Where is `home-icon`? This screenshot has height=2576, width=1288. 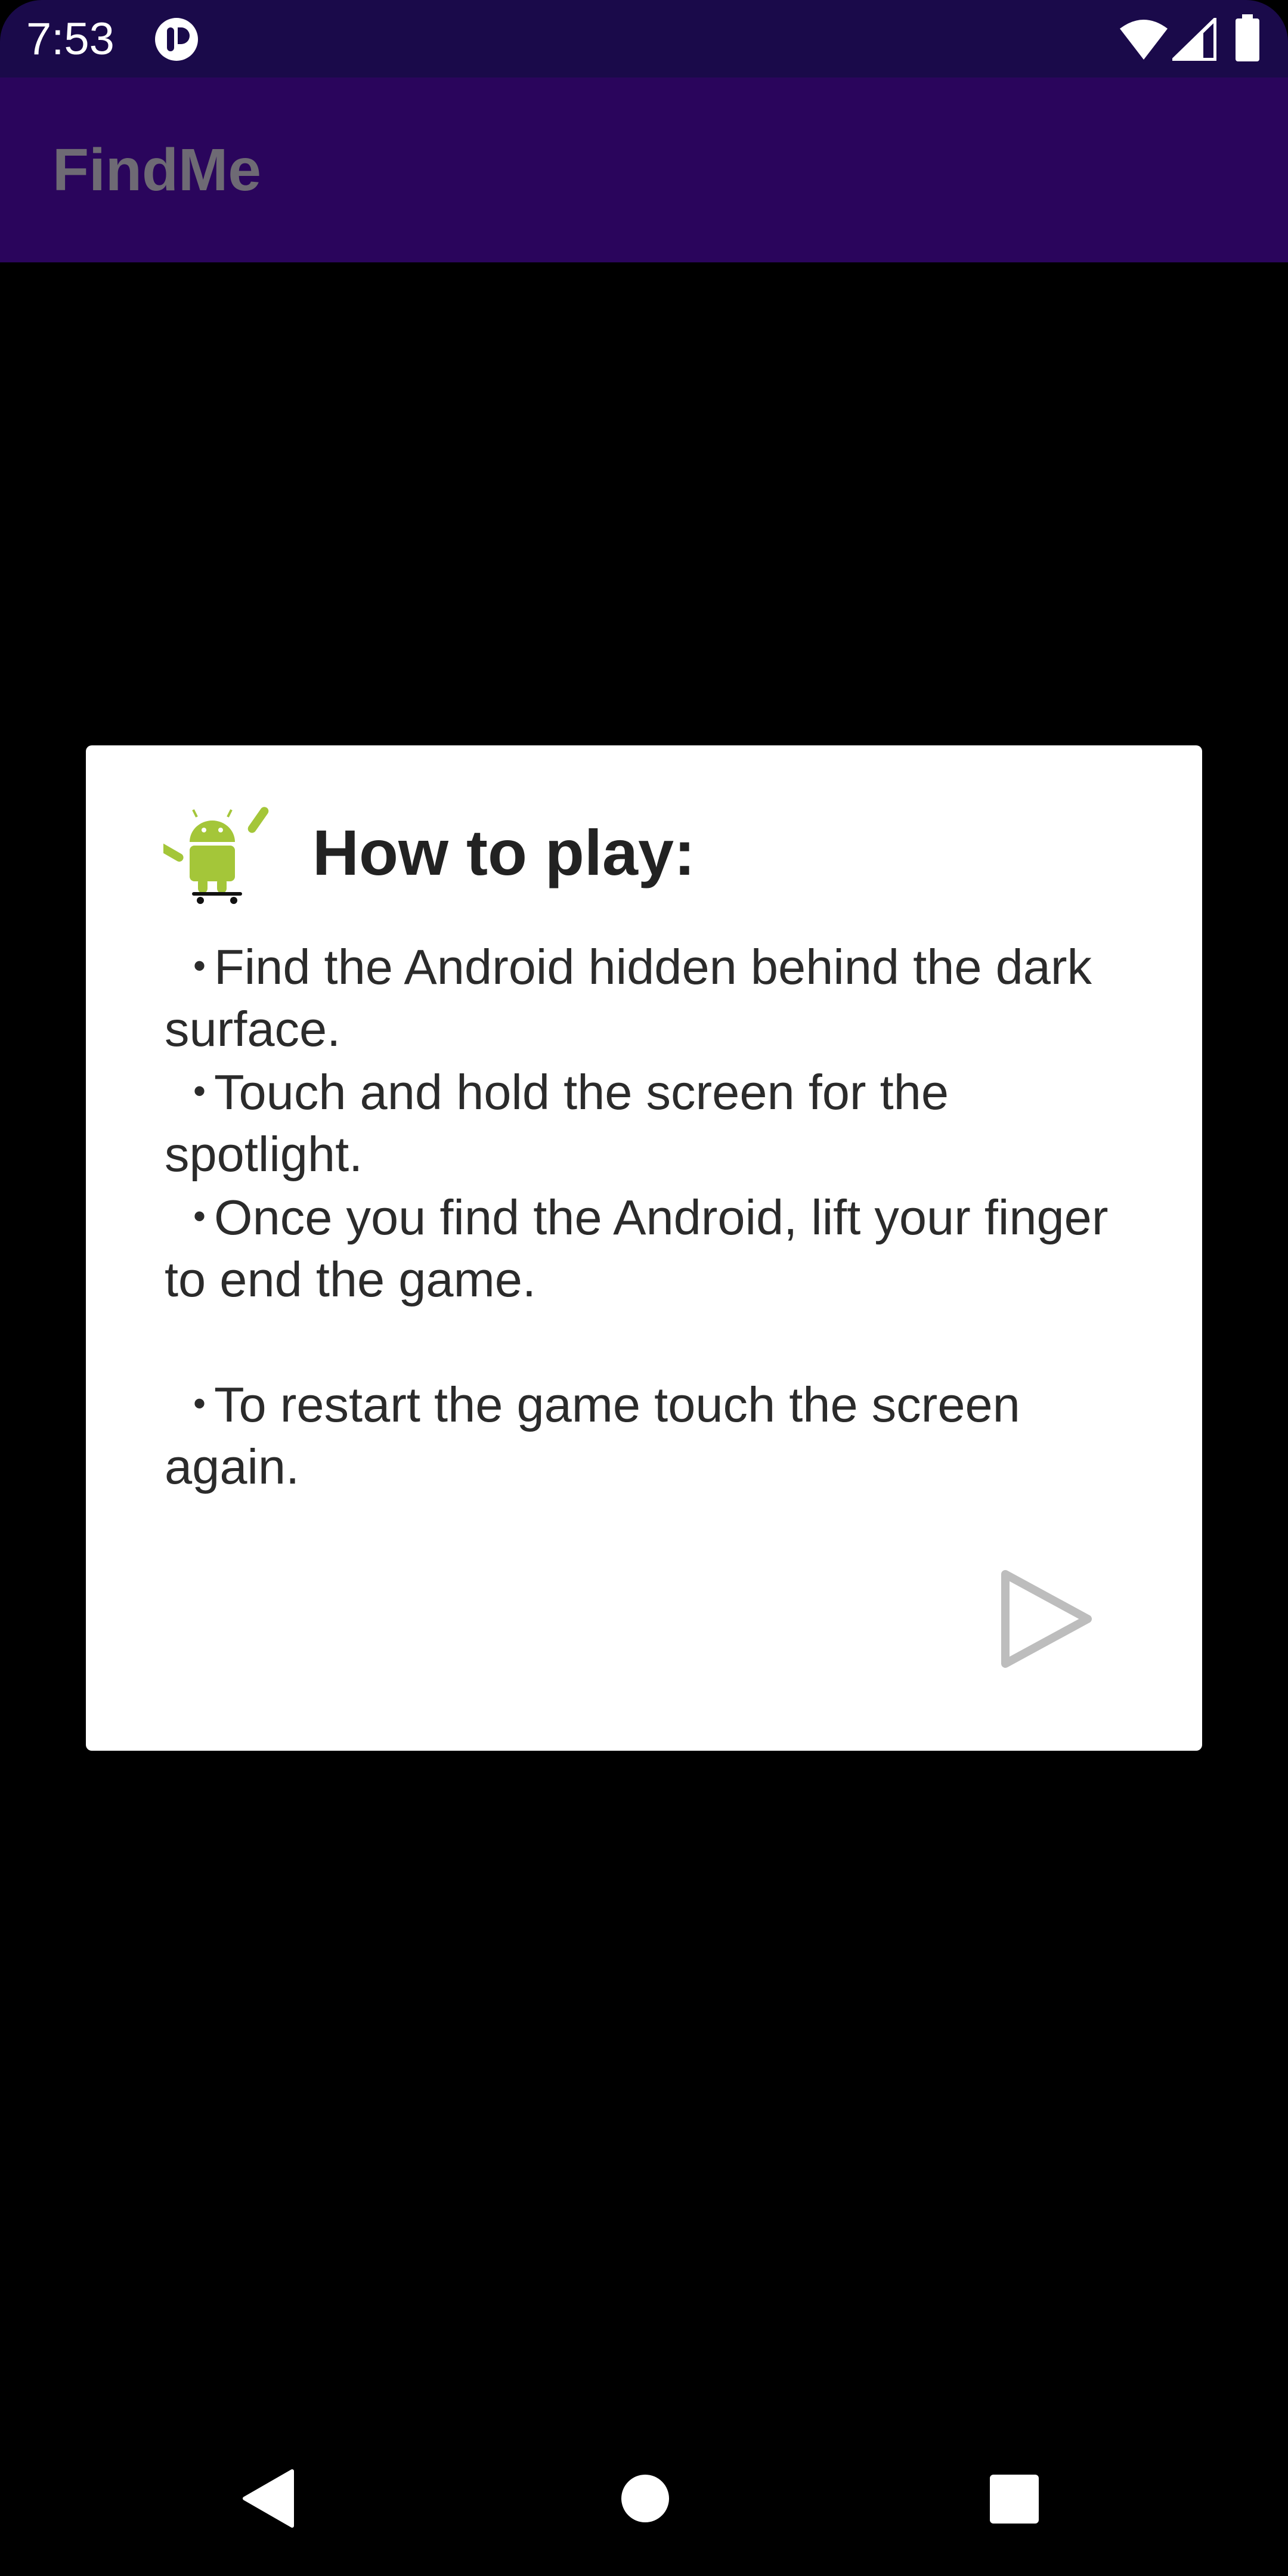 home-icon is located at coordinates (645, 2498).